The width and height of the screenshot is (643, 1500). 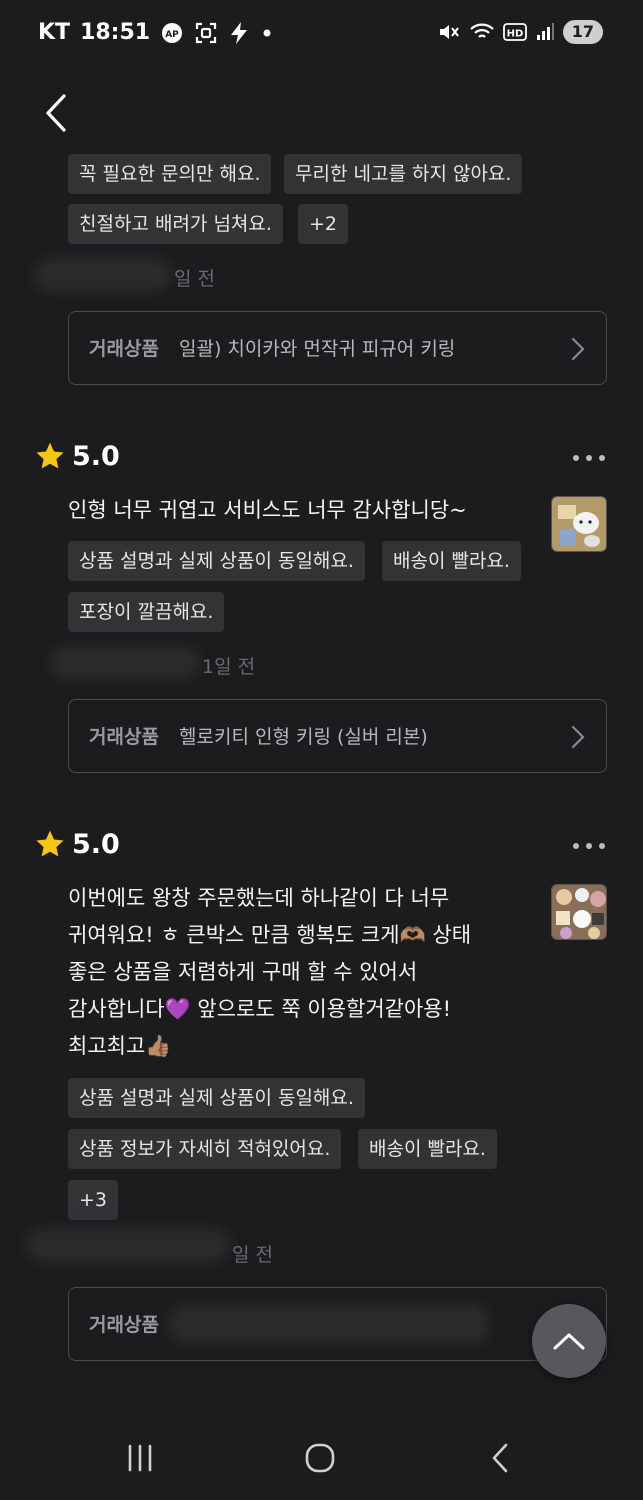 I want to click on product-name: 일괄) 치이카와 먼작귀 피규어 키링, so click(x=317, y=349).